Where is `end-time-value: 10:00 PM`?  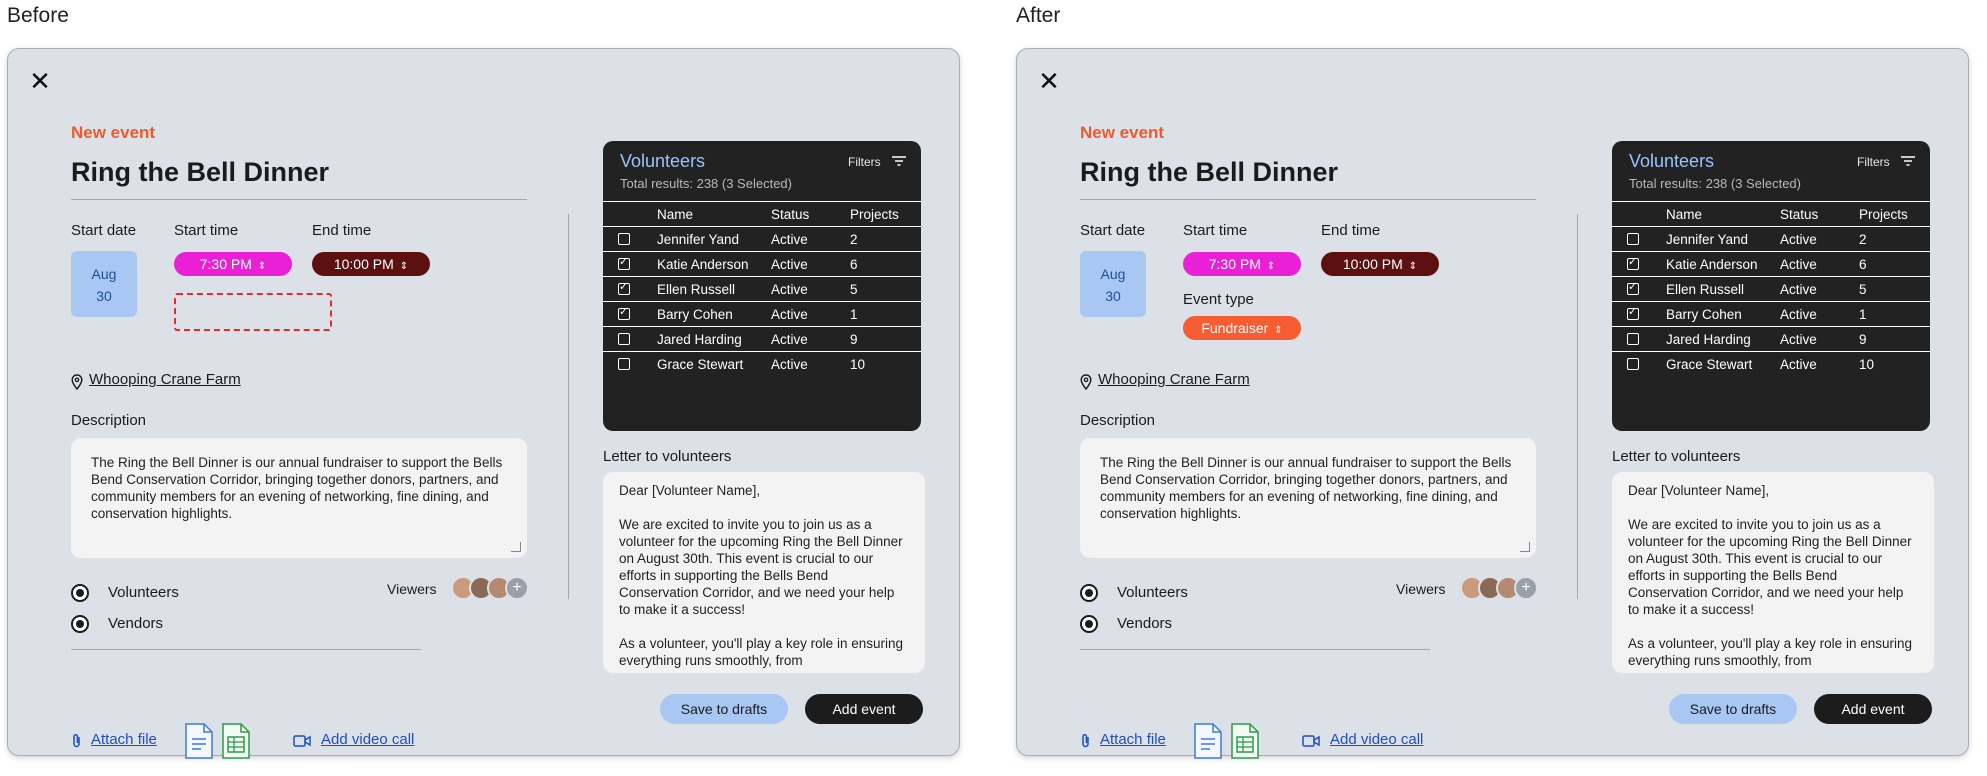 end-time-value: 10:00 PM is located at coordinates (1372, 264).